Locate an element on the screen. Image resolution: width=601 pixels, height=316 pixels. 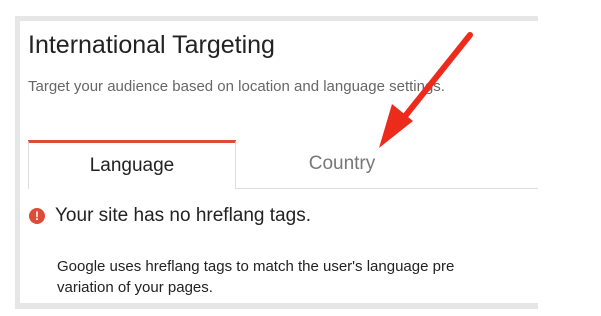
hreflang-alert: ! Your site has no hreflang tags. is located at coordinates (170, 216).